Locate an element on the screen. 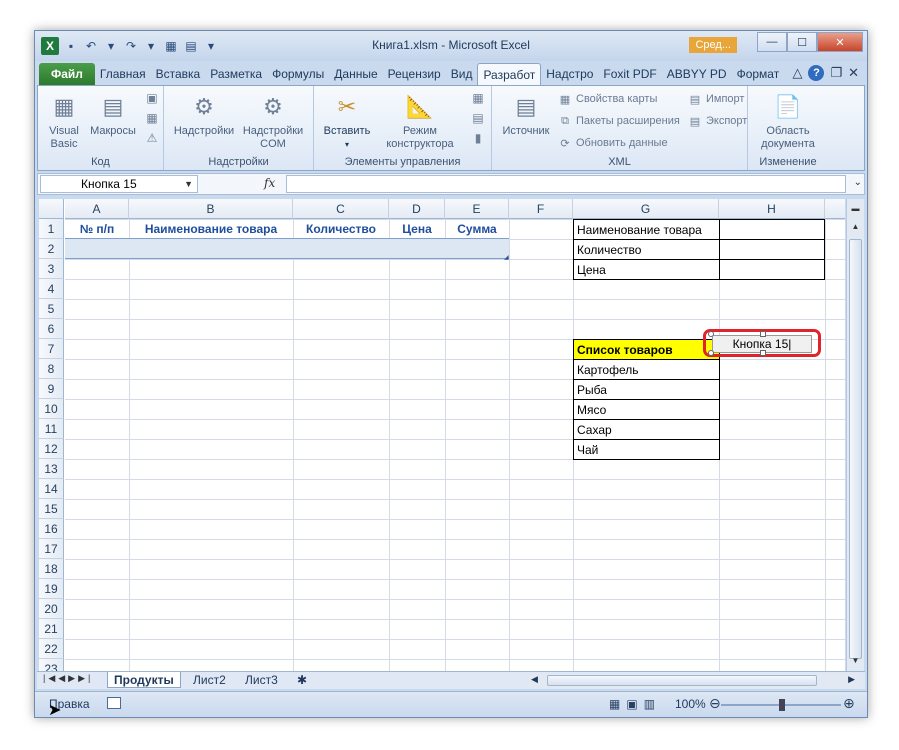 The width and height of the screenshot is (899, 750). macro-security-icon: ⚠ is located at coordinates (152, 138).